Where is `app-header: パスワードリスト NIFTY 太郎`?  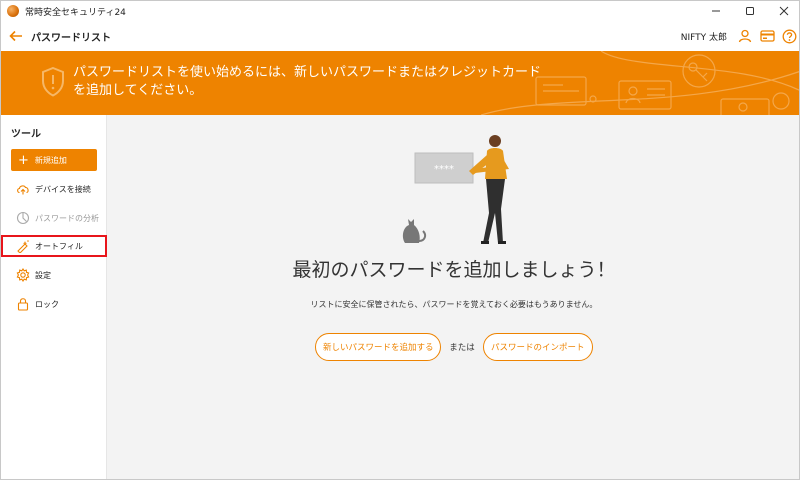 app-header: パスワードリスト NIFTY 太郎 is located at coordinates (400, 36).